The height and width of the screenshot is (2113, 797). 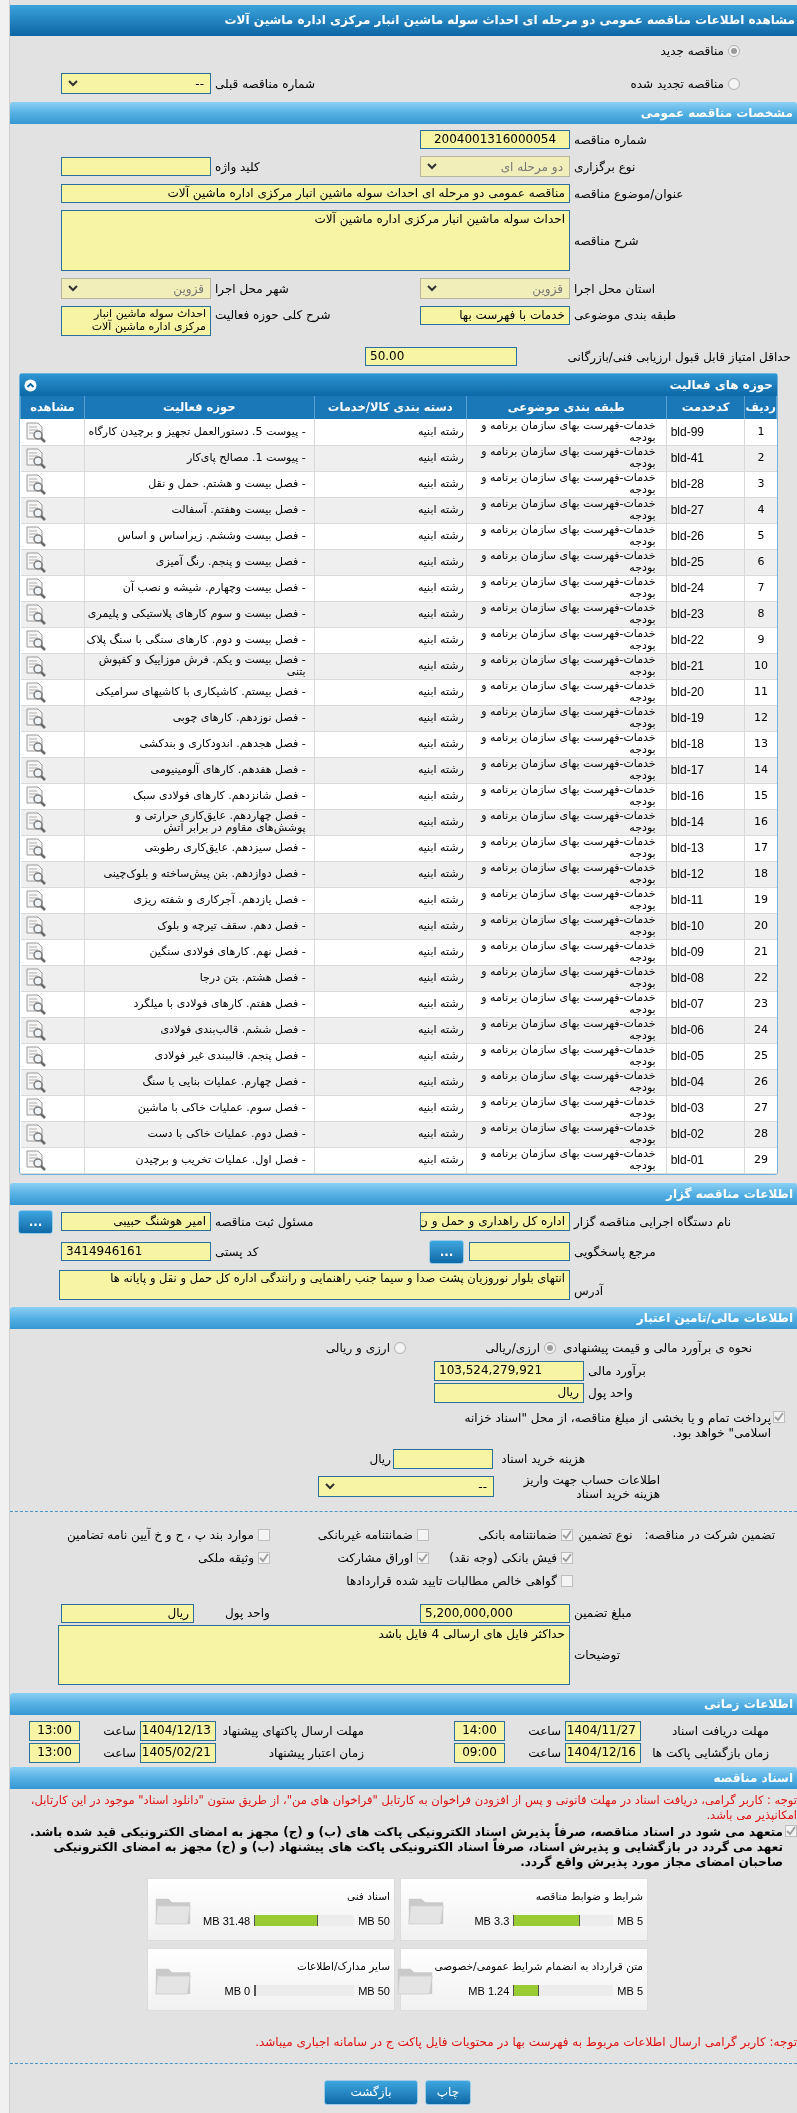 I want to click on text-field: 1404/11/27, so click(x=603, y=1730).